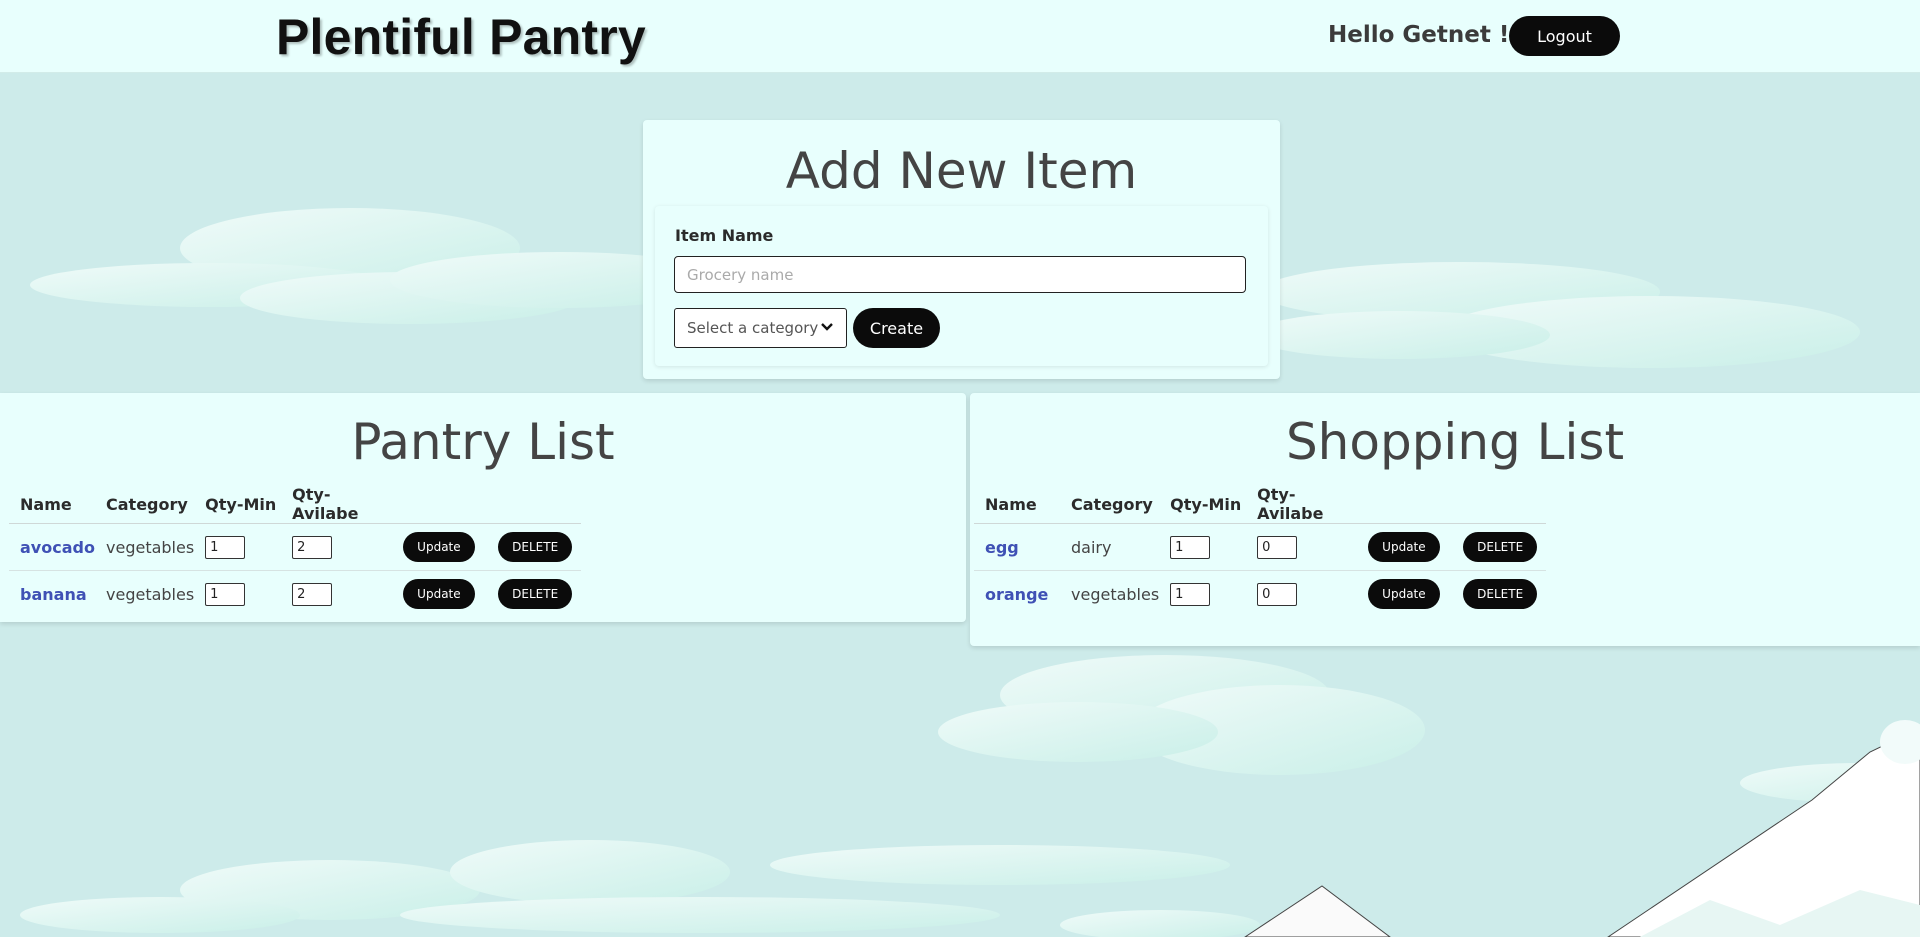 The height and width of the screenshot is (937, 1920). I want to click on top-navbar: Plentiful Pantry Hello Getnet ! Logout, so click(960, 36).